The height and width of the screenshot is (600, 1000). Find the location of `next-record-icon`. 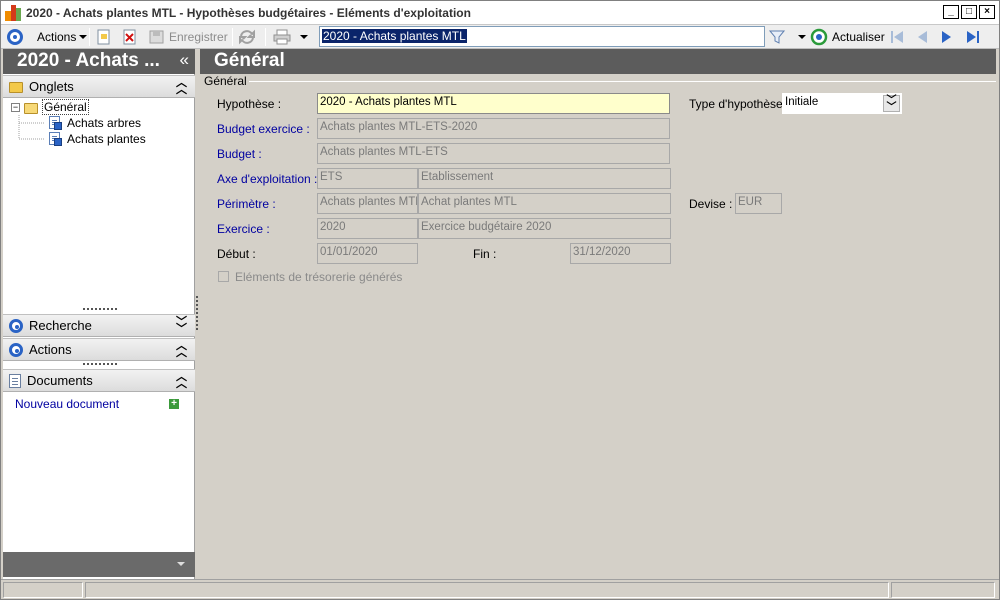

next-record-icon is located at coordinates (947, 37).